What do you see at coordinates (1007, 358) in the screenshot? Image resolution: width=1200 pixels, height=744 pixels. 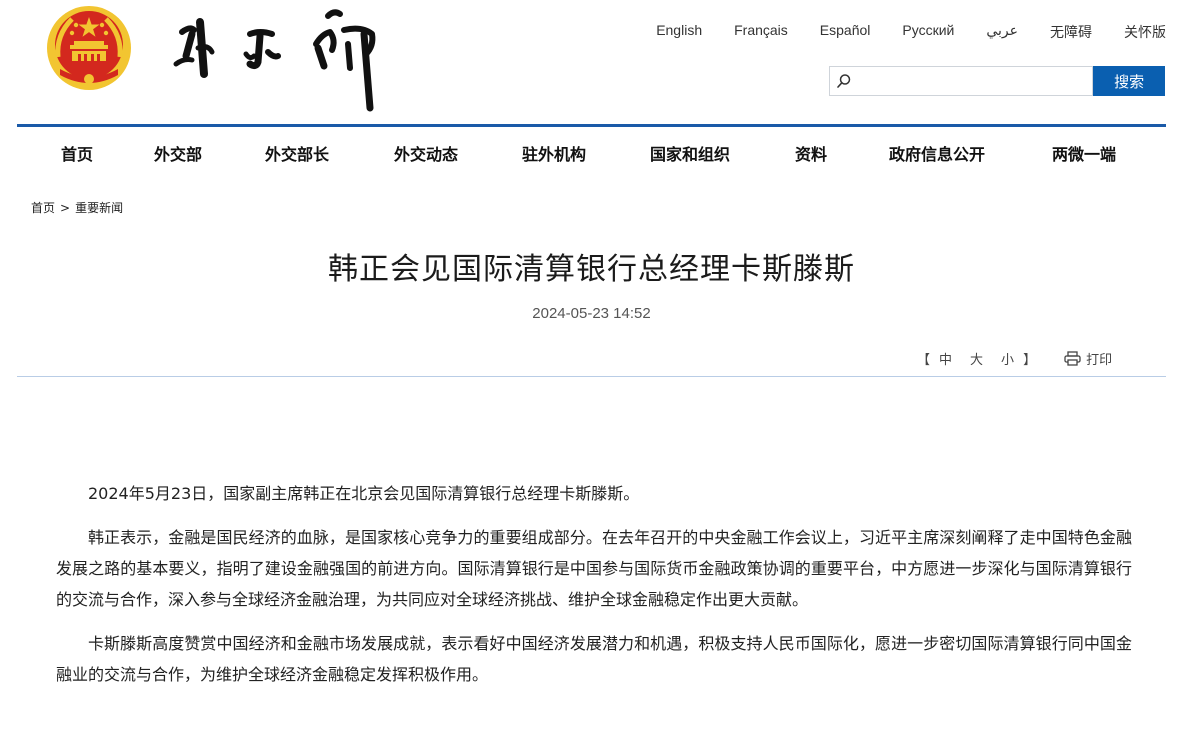 I see `font-size-small-button: 小` at bounding box center [1007, 358].